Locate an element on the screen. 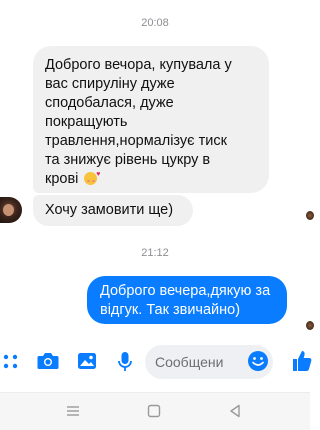 The height and width of the screenshot is (430, 320). message-line: травлення,нормалізує тиск is located at coordinates (136, 141).